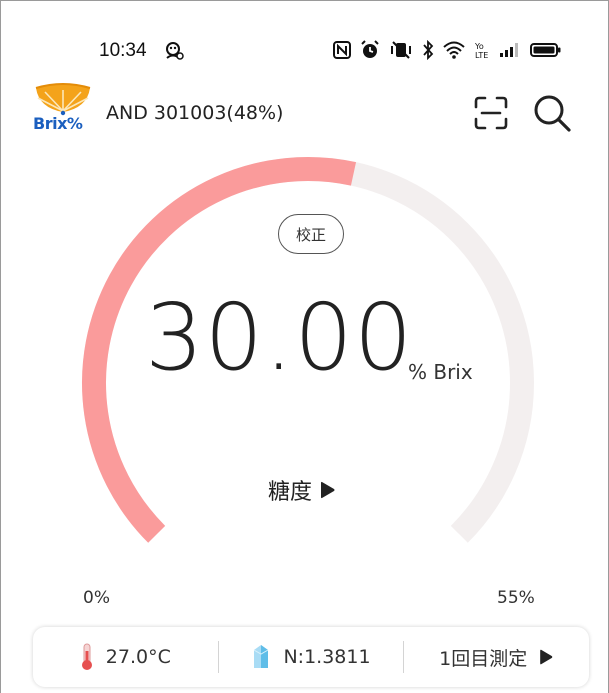 The width and height of the screenshot is (609, 693). What do you see at coordinates (401, 50) in the screenshot?
I see `vibrate-mute-icon` at bounding box center [401, 50].